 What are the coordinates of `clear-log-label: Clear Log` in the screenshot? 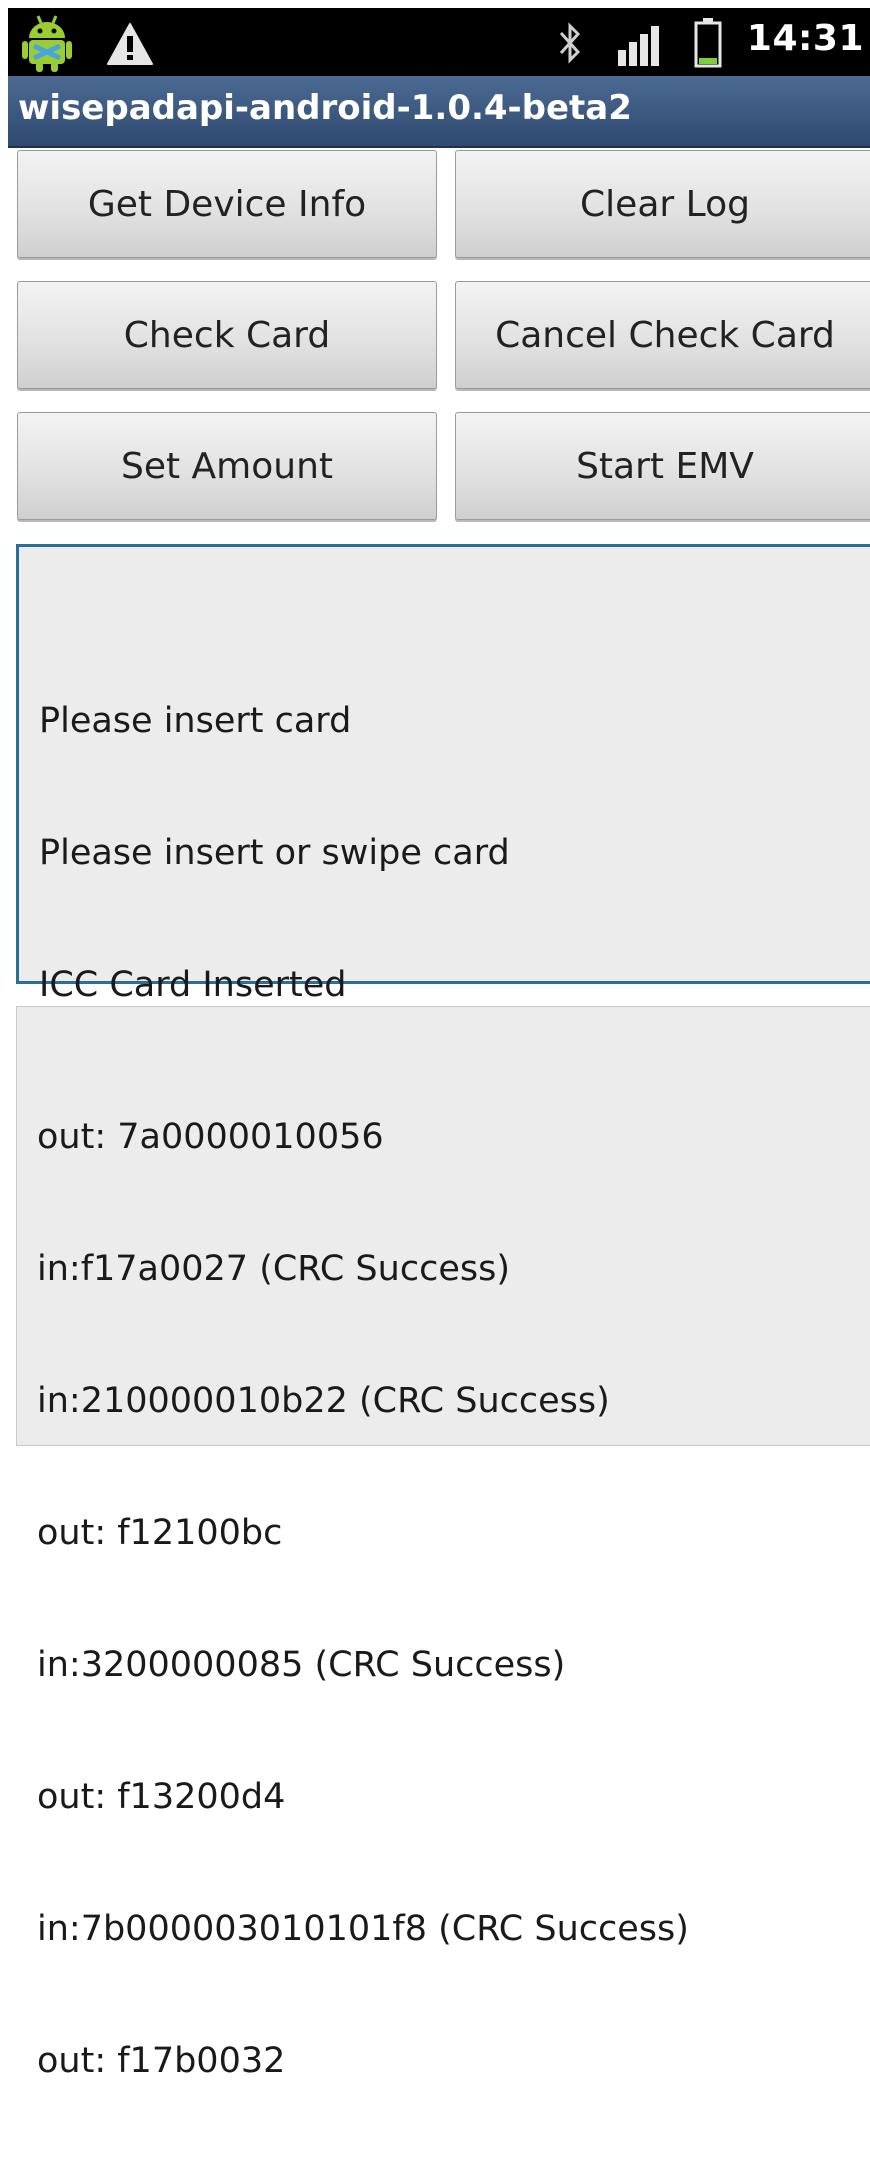 It's located at (665, 204).